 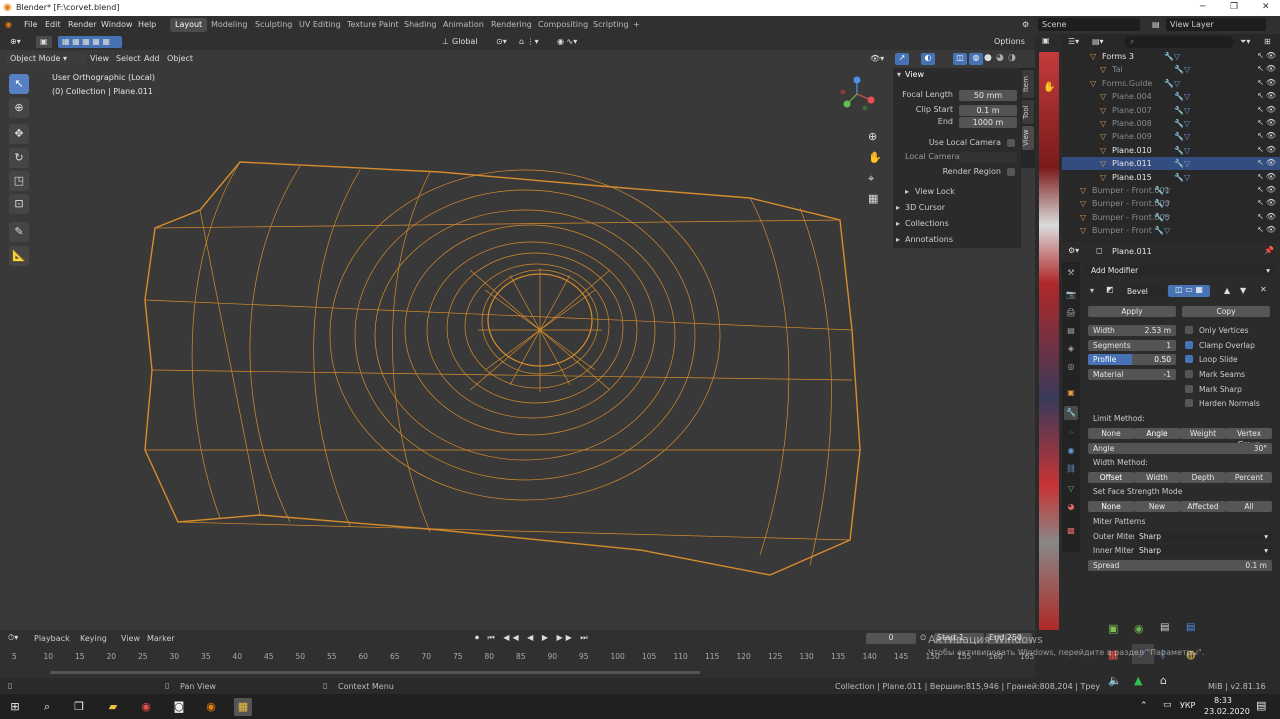 What do you see at coordinates (1171, 164) in the screenshot?
I see `outliner-row: ▽ Plane.011 🔧▽ ↖ 👁` at bounding box center [1171, 164].